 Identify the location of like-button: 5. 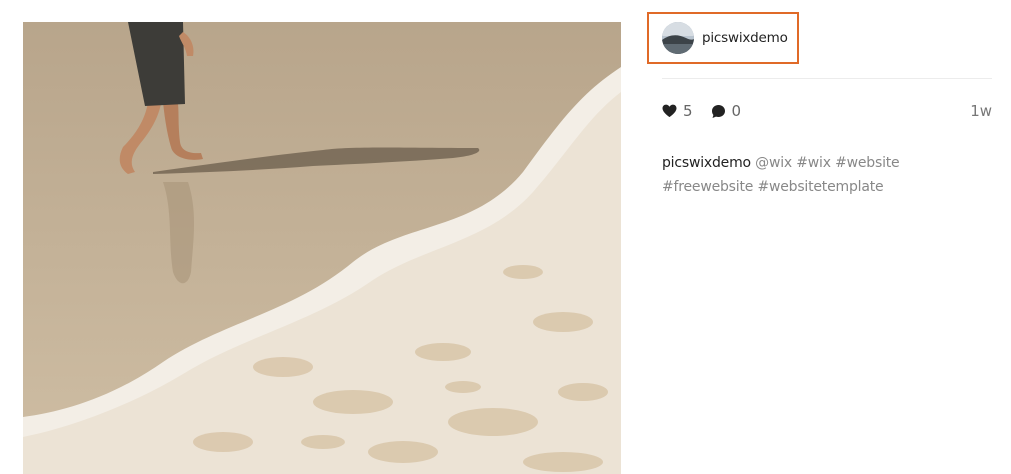
(677, 111).